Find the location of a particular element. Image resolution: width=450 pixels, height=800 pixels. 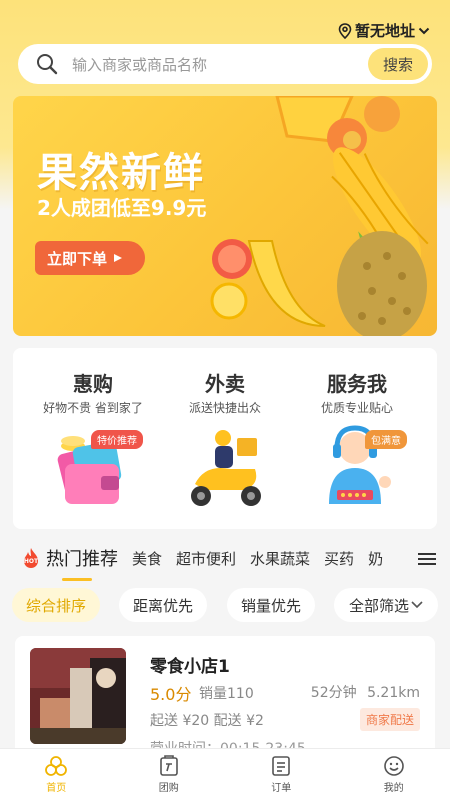

hot-flame-icon: HOT is located at coordinates (31, 558).